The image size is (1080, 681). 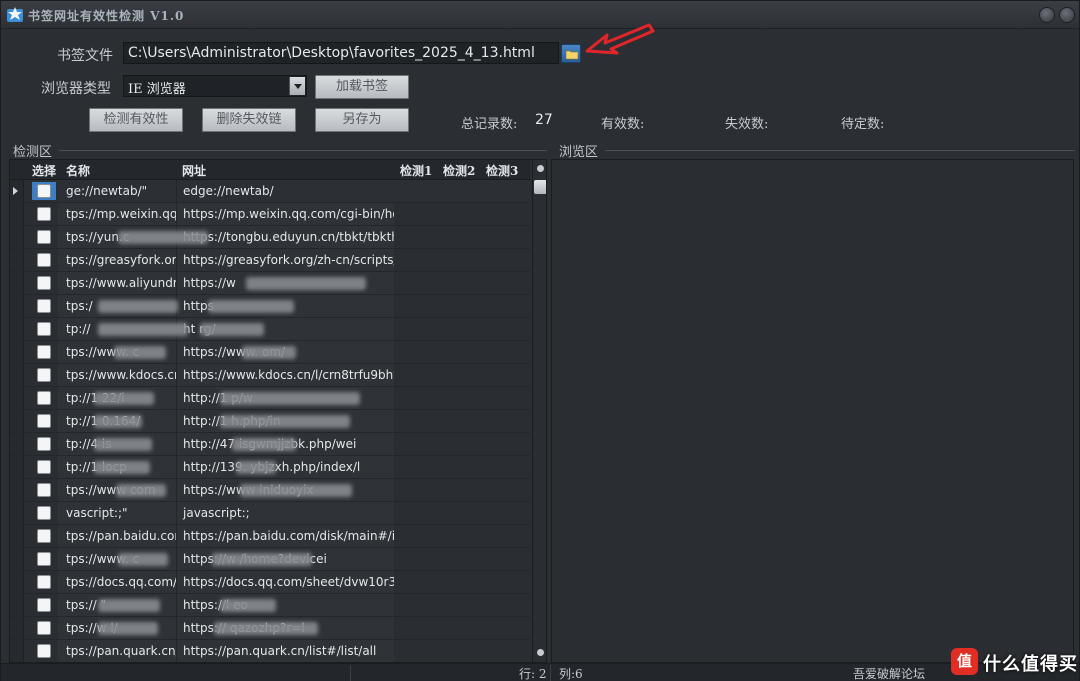 I want to click on load-bookmarks-button: 加载书签, so click(x=362, y=87).